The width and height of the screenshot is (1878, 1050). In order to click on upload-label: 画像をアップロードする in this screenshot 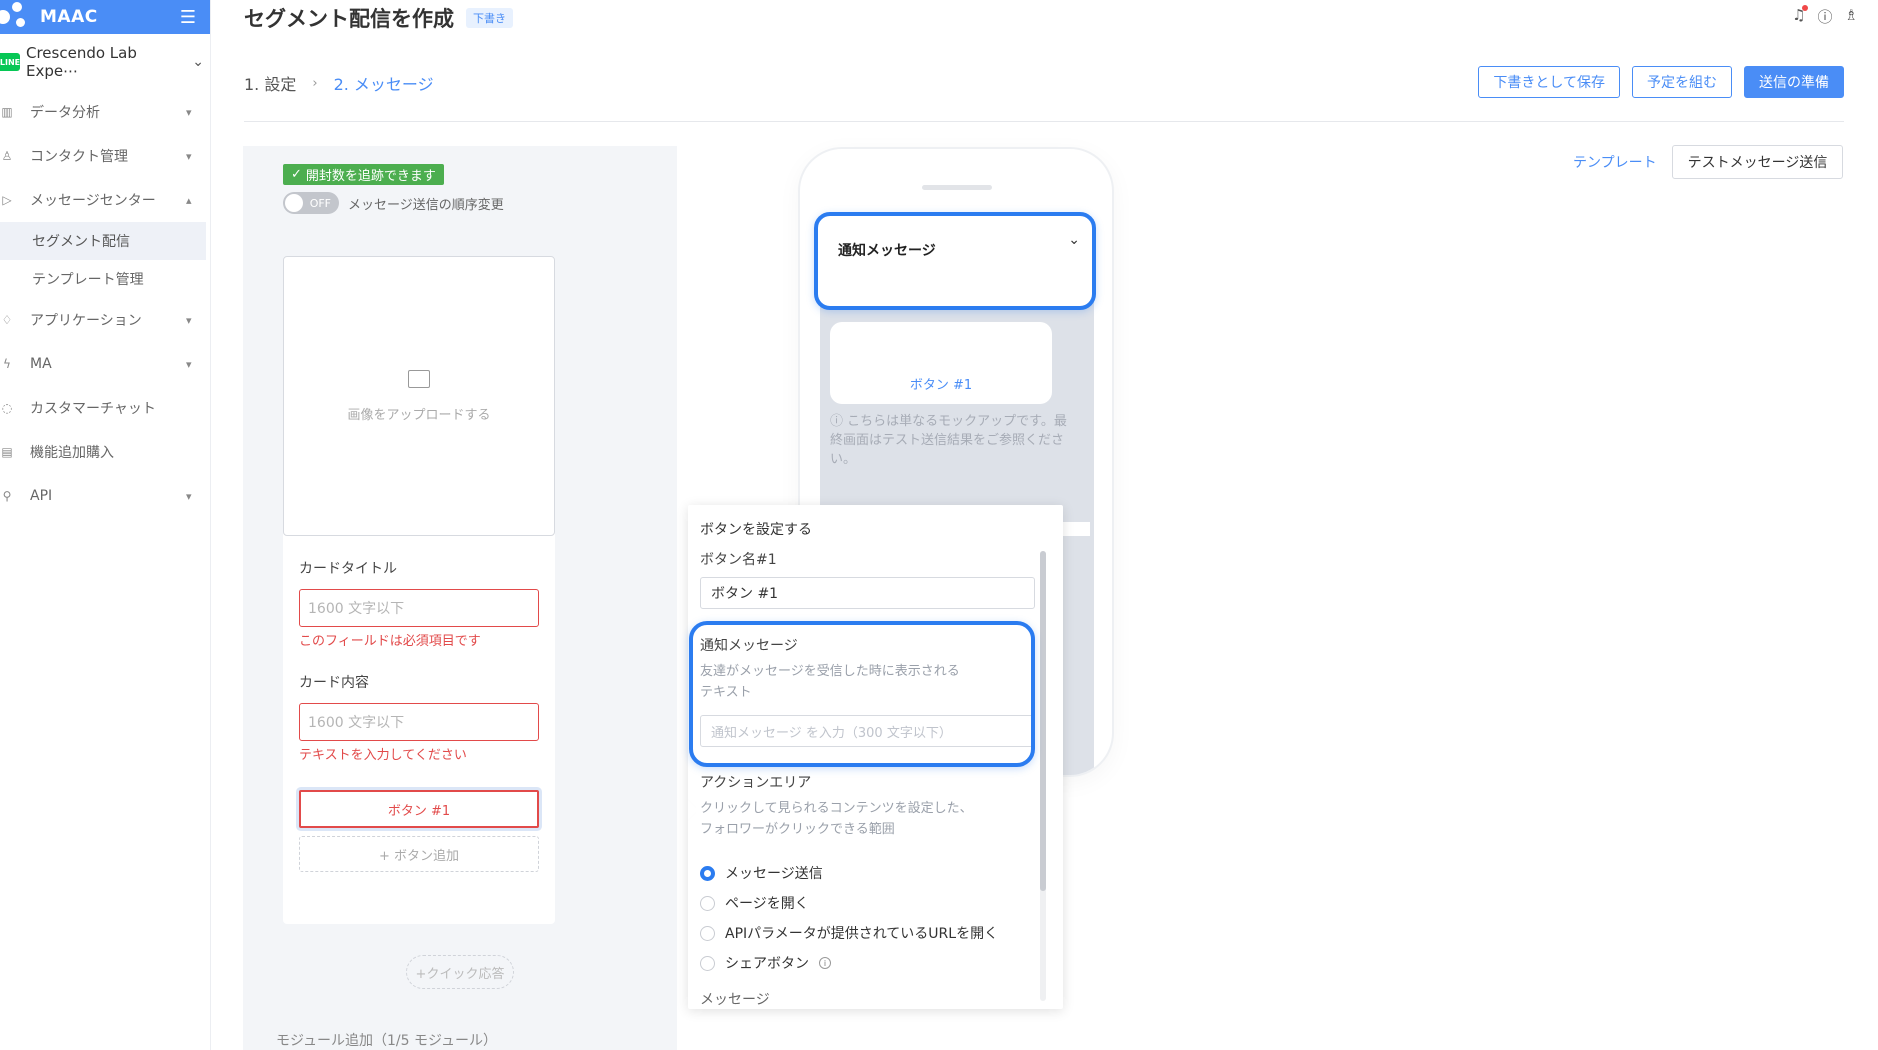, I will do `click(419, 415)`.